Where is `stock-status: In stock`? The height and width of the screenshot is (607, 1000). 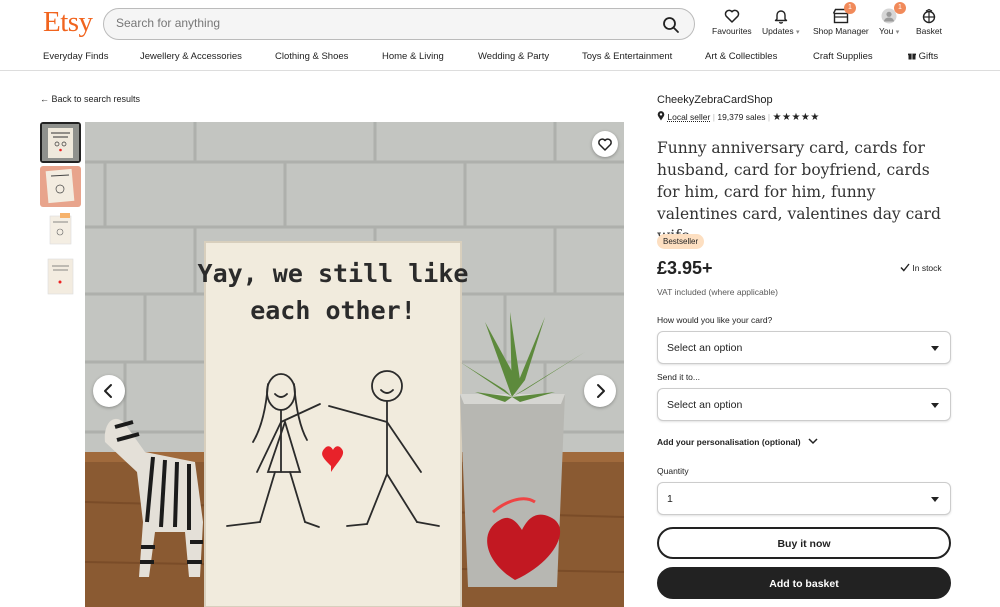 stock-status: In stock is located at coordinates (921, 268).